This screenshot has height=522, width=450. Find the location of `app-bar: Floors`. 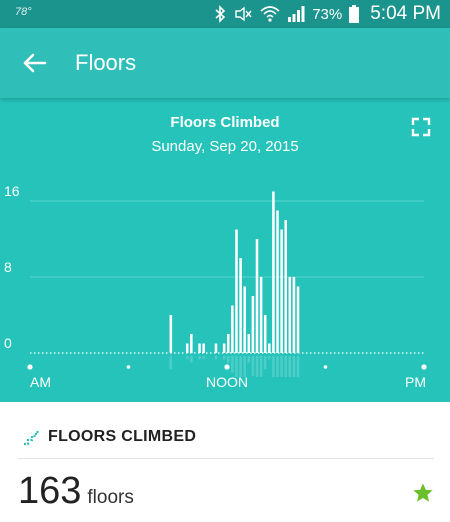

app-bar: Floors is located at coordinates (225, 63).